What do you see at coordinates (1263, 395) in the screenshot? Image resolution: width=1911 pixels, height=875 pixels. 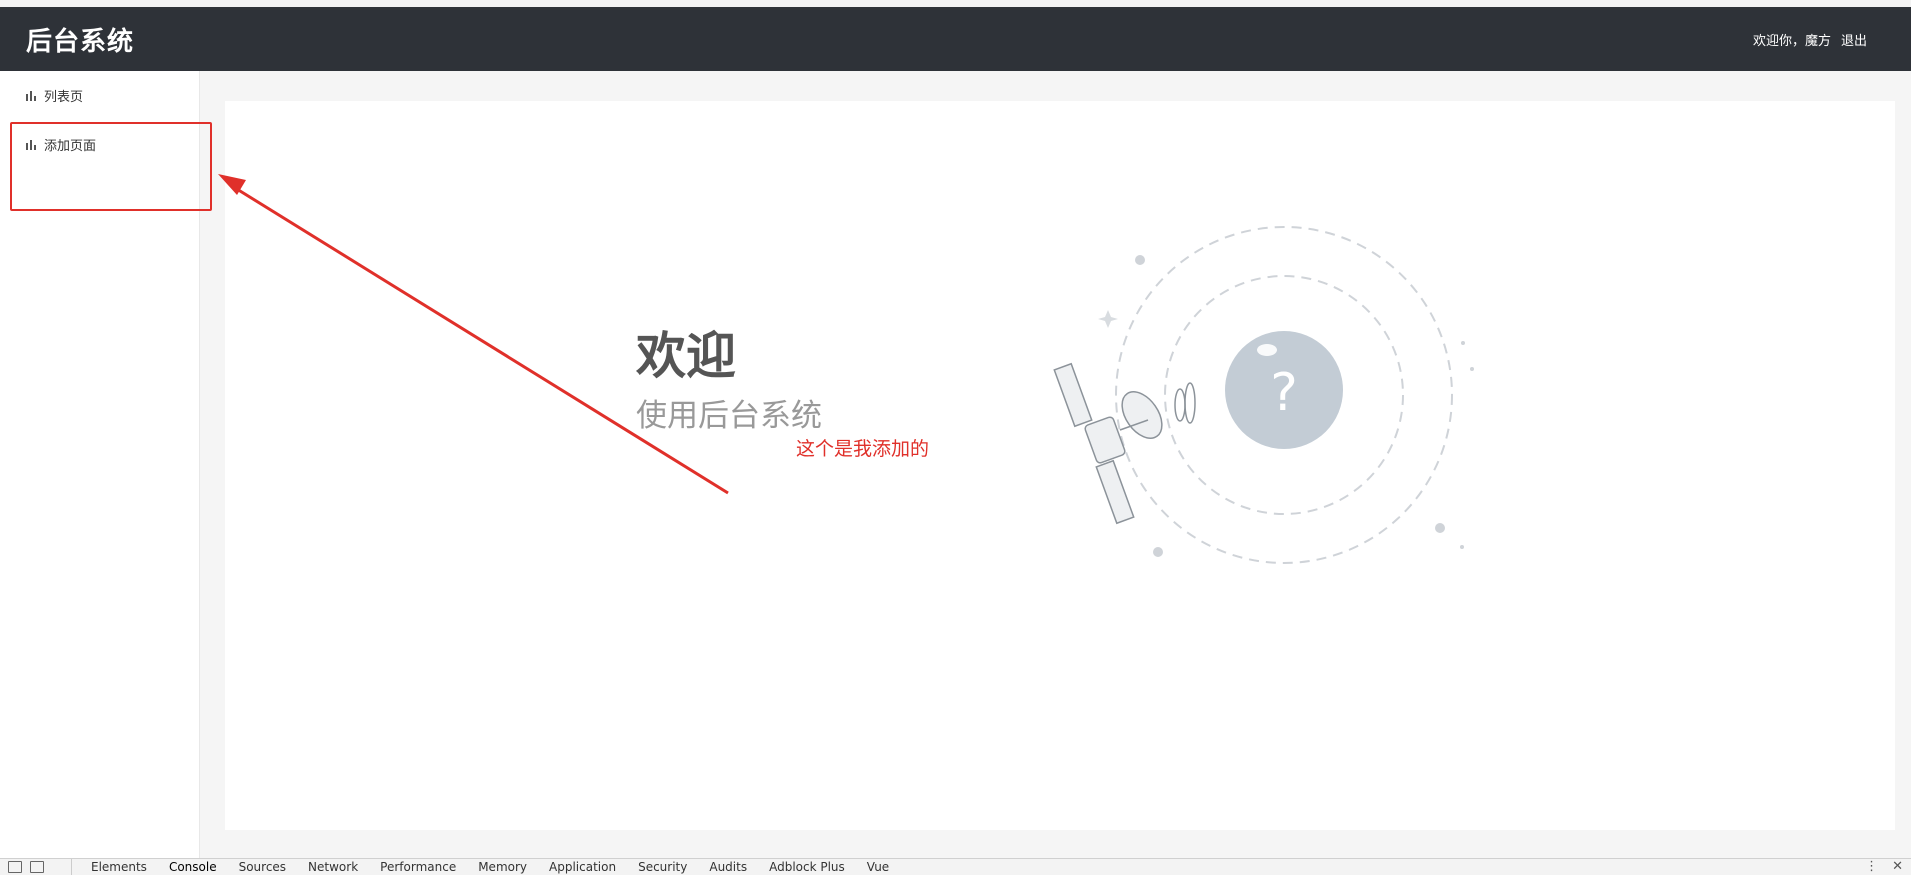 I see `satellite-illustration: ?` at bounding box center [1263, 395].